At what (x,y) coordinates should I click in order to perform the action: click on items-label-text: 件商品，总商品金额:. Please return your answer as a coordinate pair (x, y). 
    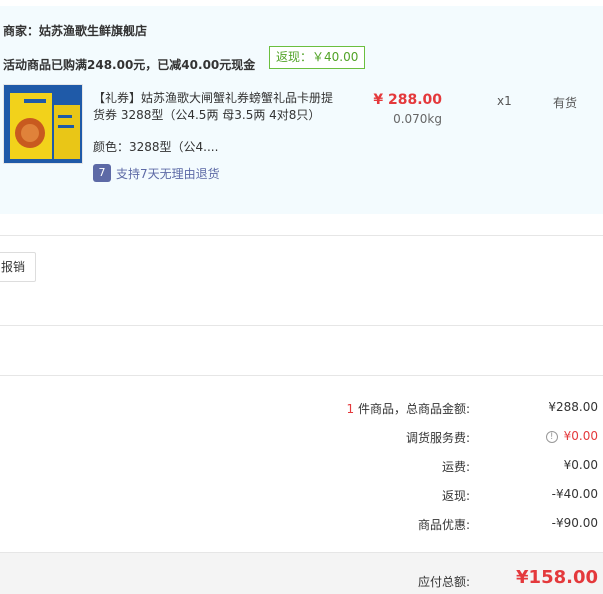
    Looking at the image, I should click on (412, 409).